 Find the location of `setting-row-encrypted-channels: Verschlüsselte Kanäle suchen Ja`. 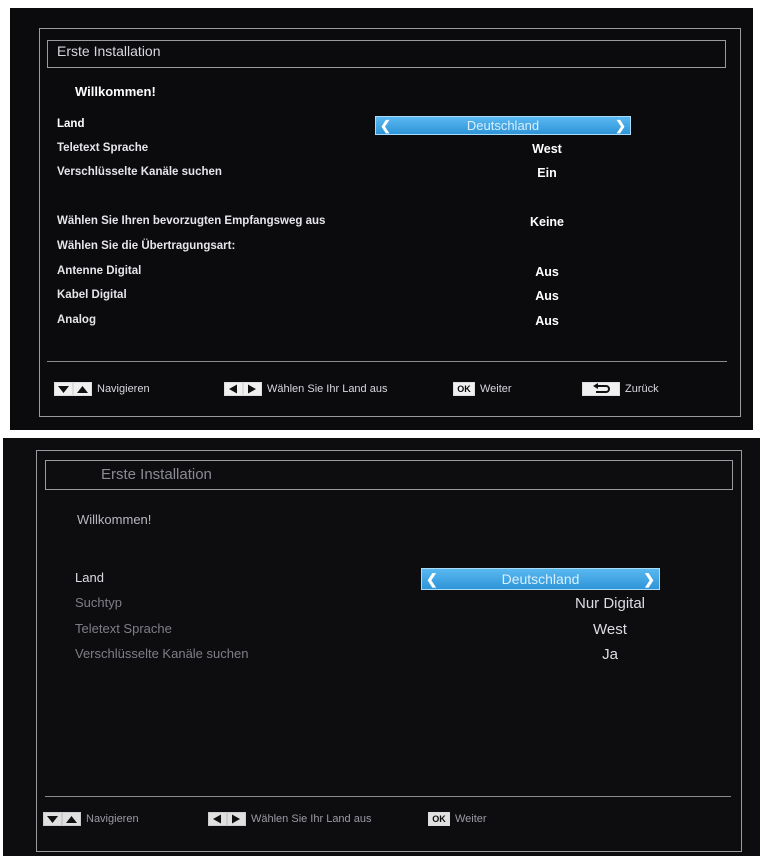

setting-row-encrypted-channels: Verschlüsselte Kanäle suchen Ja is located at coordinates (395, 656).